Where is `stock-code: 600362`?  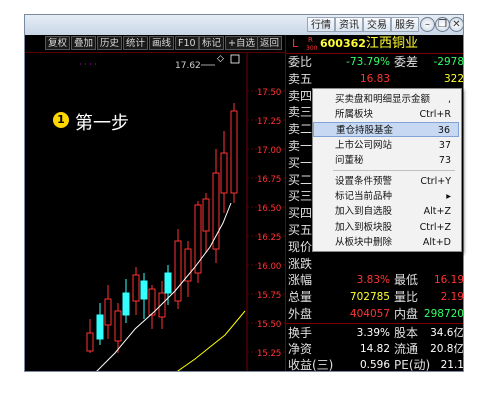
stock-code: 600362 is located at coordinates (343, 43).